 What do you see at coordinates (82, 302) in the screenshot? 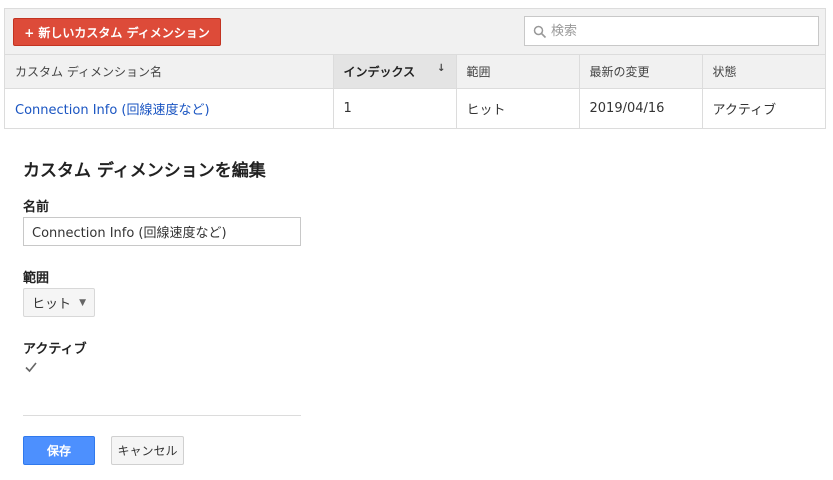
I see `chevron-down-icon: ▼` at bounding box center [82, 302].